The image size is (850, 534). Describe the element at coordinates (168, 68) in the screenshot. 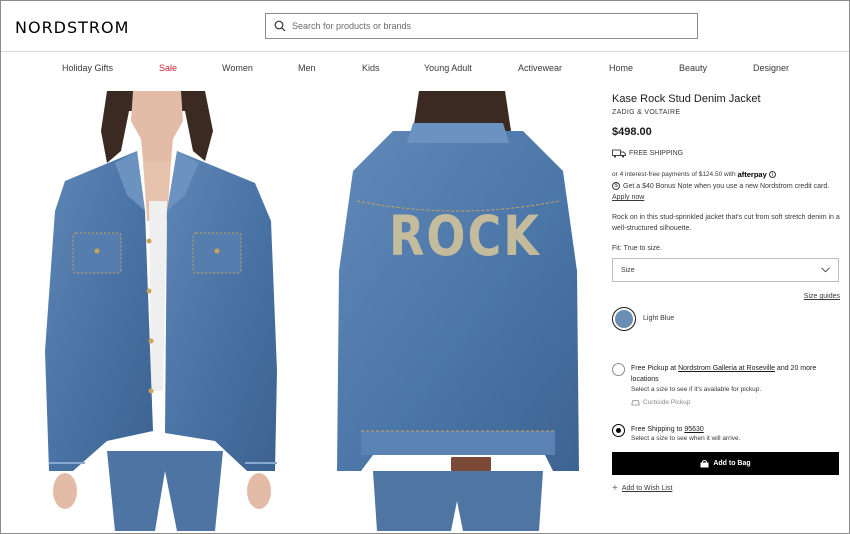

I see `nav-item-sale: Sale` at that location.